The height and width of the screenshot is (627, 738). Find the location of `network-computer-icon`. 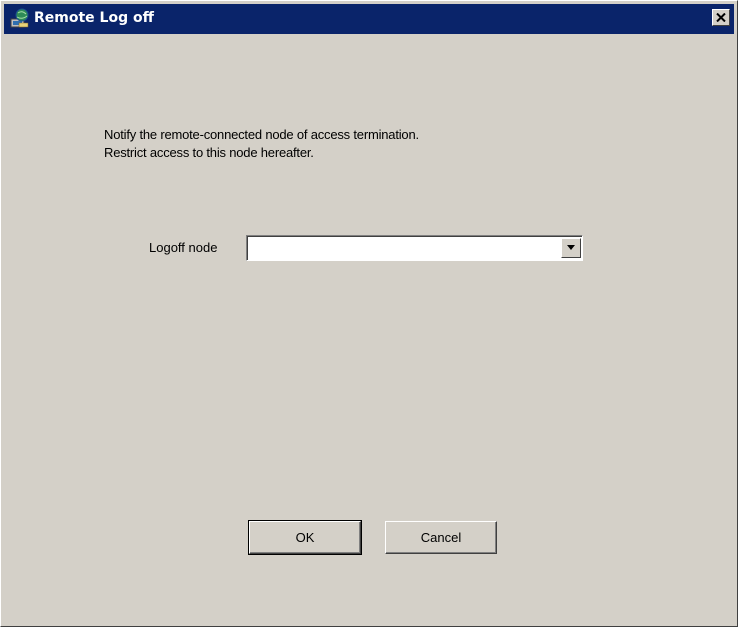

network-computer-icon is located at coordinates (20, 18).